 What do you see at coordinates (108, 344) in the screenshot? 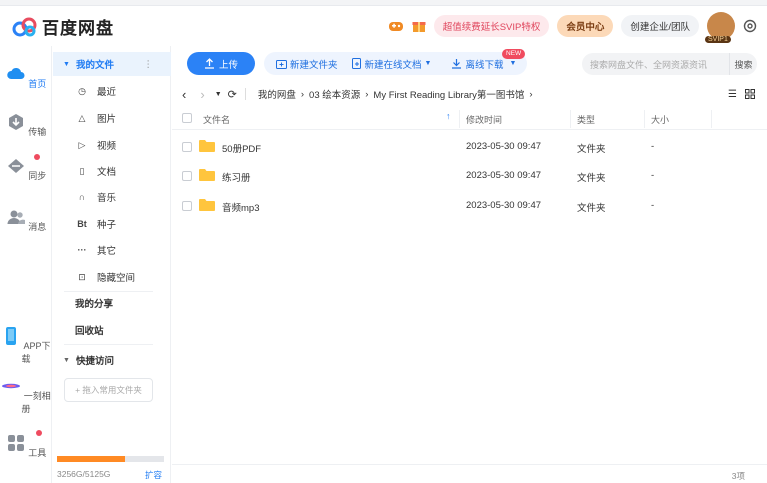
I see `sidebar-divider` at bounding box center [108, 344].